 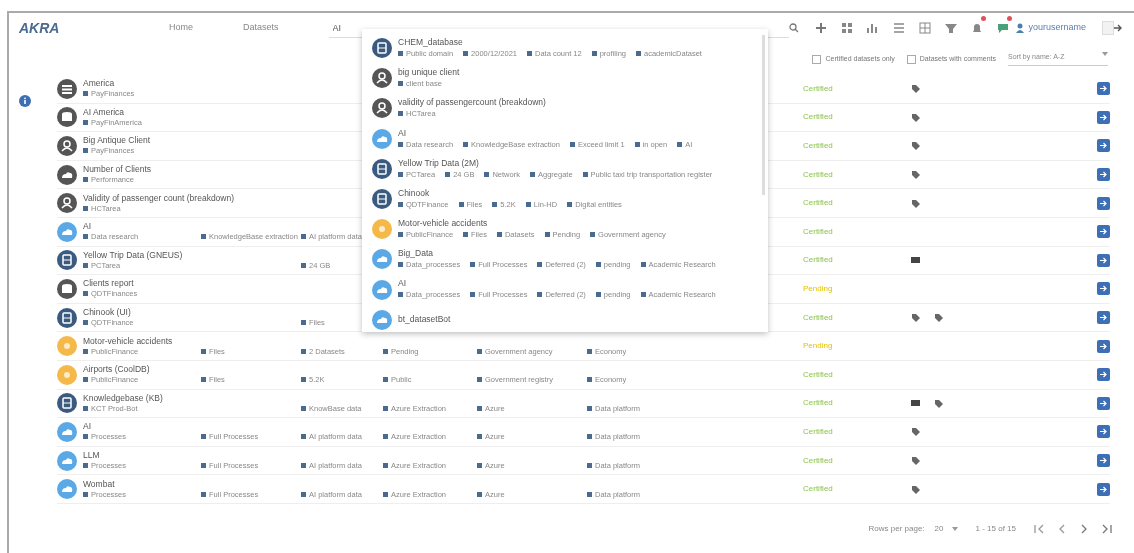 What do you see at coordinates (472, 103) in the screenshot?
I see `suggestion-title: validity of passengercount (breakdown)` at bounding box center [472, 103].